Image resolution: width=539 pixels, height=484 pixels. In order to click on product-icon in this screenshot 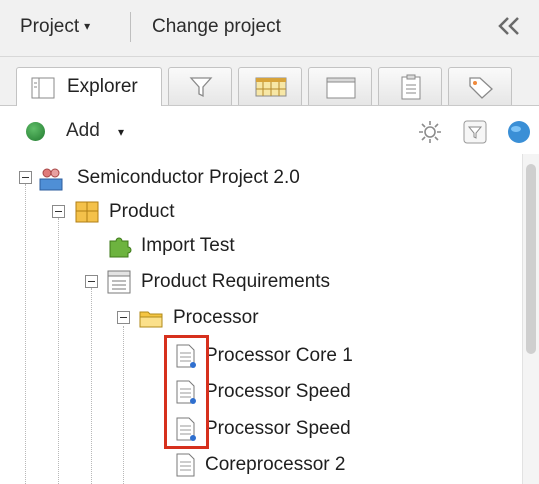, I will do `click(87, 212)`.